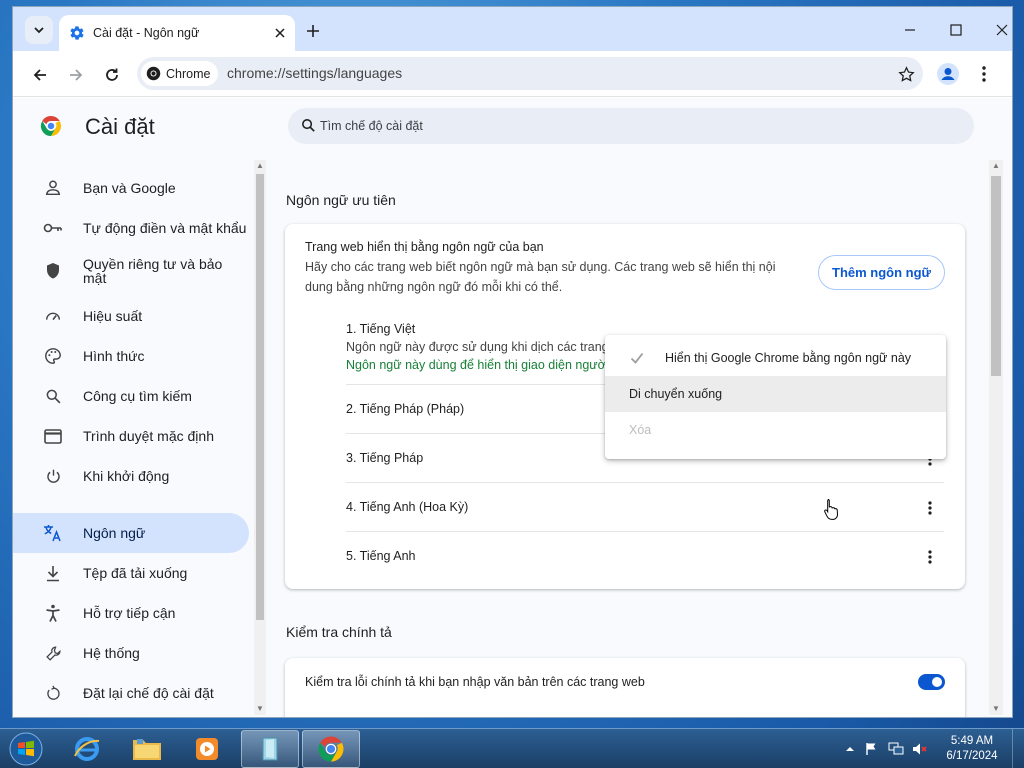  I want to click on site-info-chip: Chrome, so click(180, 73).